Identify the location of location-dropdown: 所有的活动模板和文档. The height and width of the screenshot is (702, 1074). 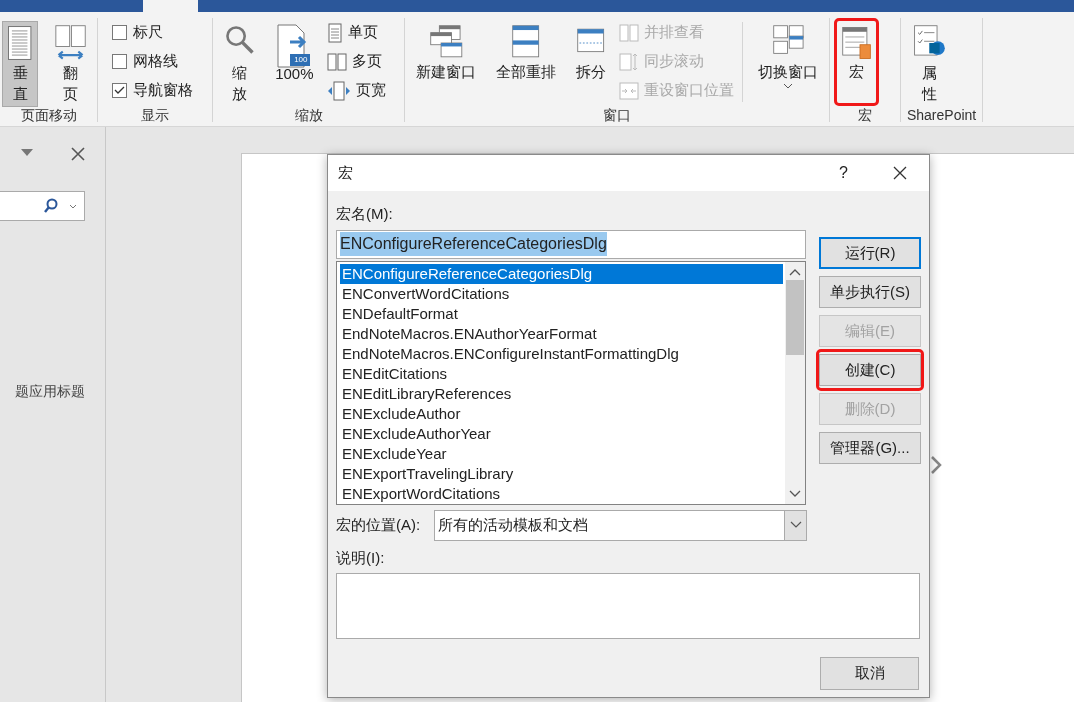
(620, 525).